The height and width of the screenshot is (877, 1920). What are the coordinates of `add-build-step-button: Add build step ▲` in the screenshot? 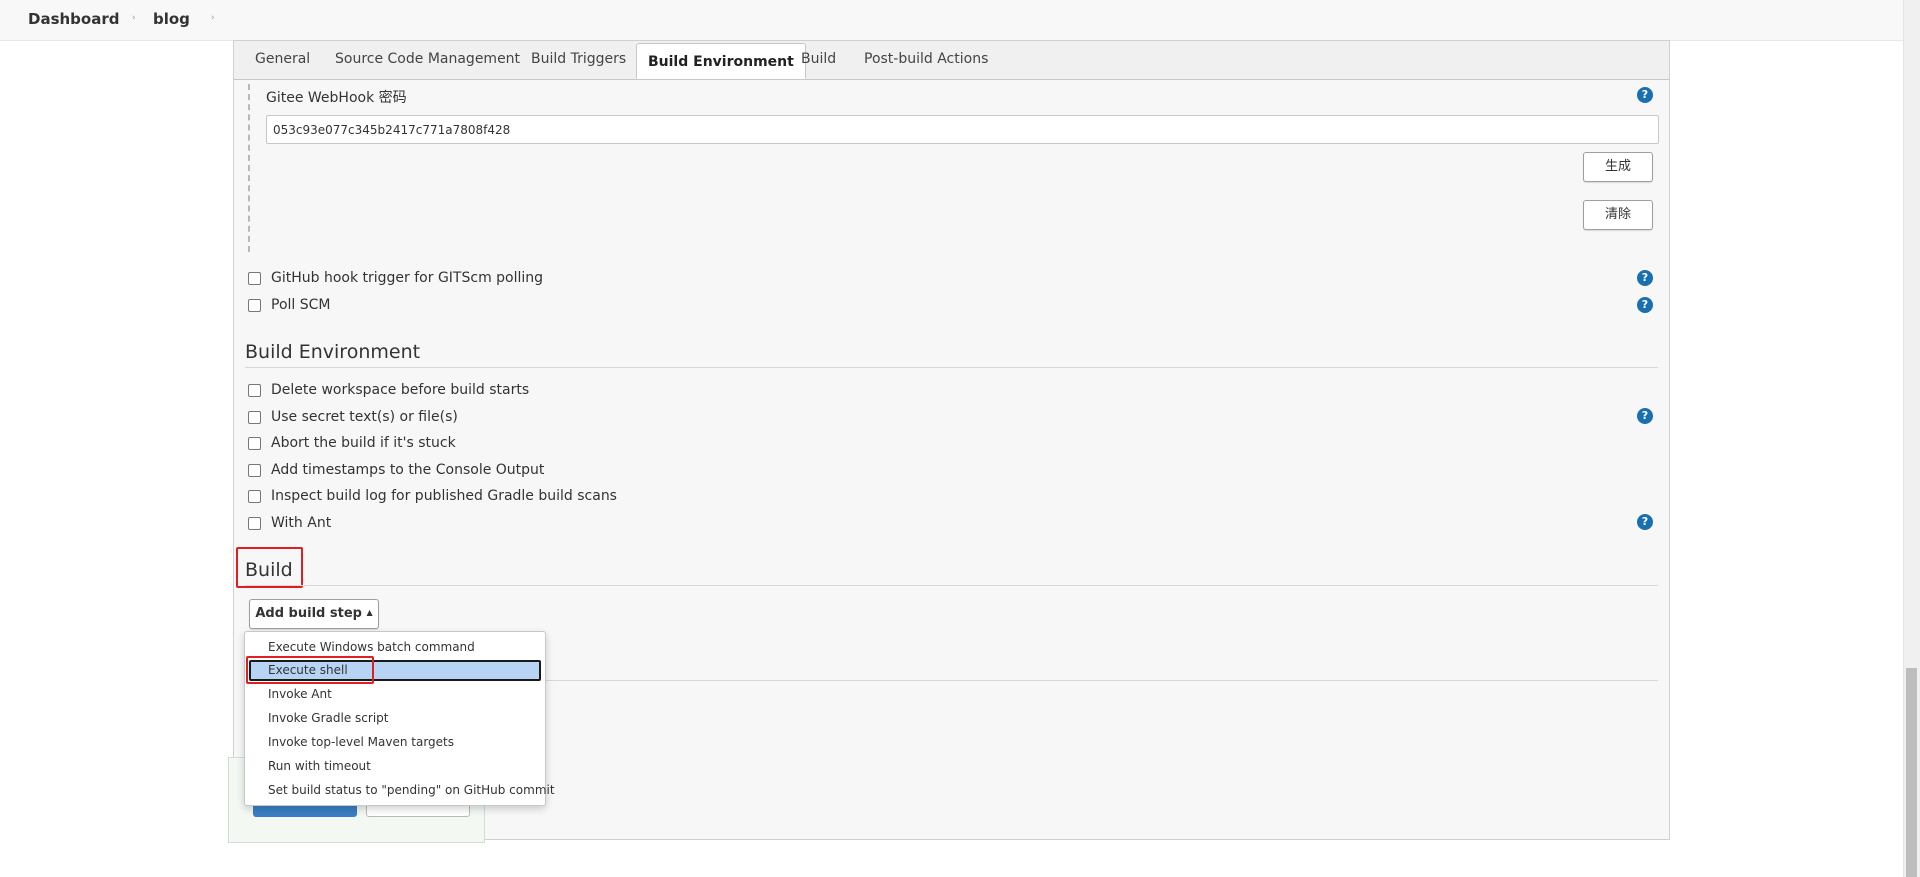 It's located at (314, 614).